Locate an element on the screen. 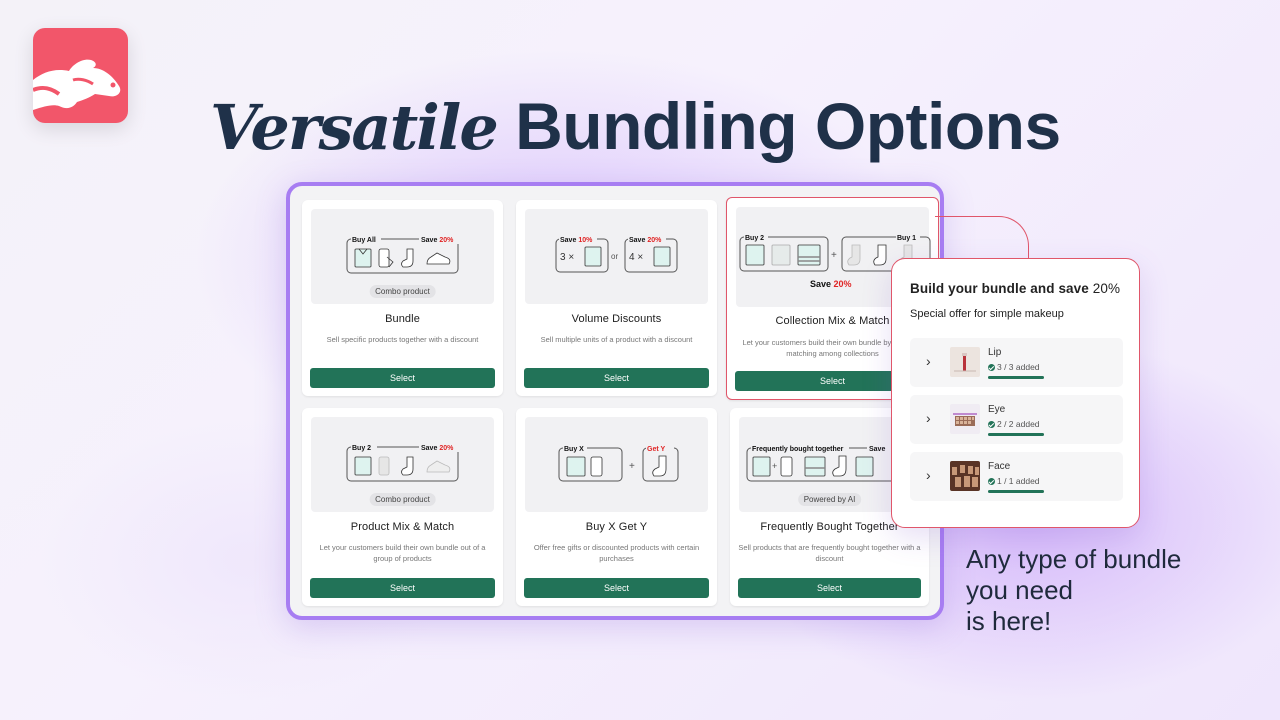 The width and height of the screenshot is (1280, 720). sock-icon is located at coordinates (407, 258).